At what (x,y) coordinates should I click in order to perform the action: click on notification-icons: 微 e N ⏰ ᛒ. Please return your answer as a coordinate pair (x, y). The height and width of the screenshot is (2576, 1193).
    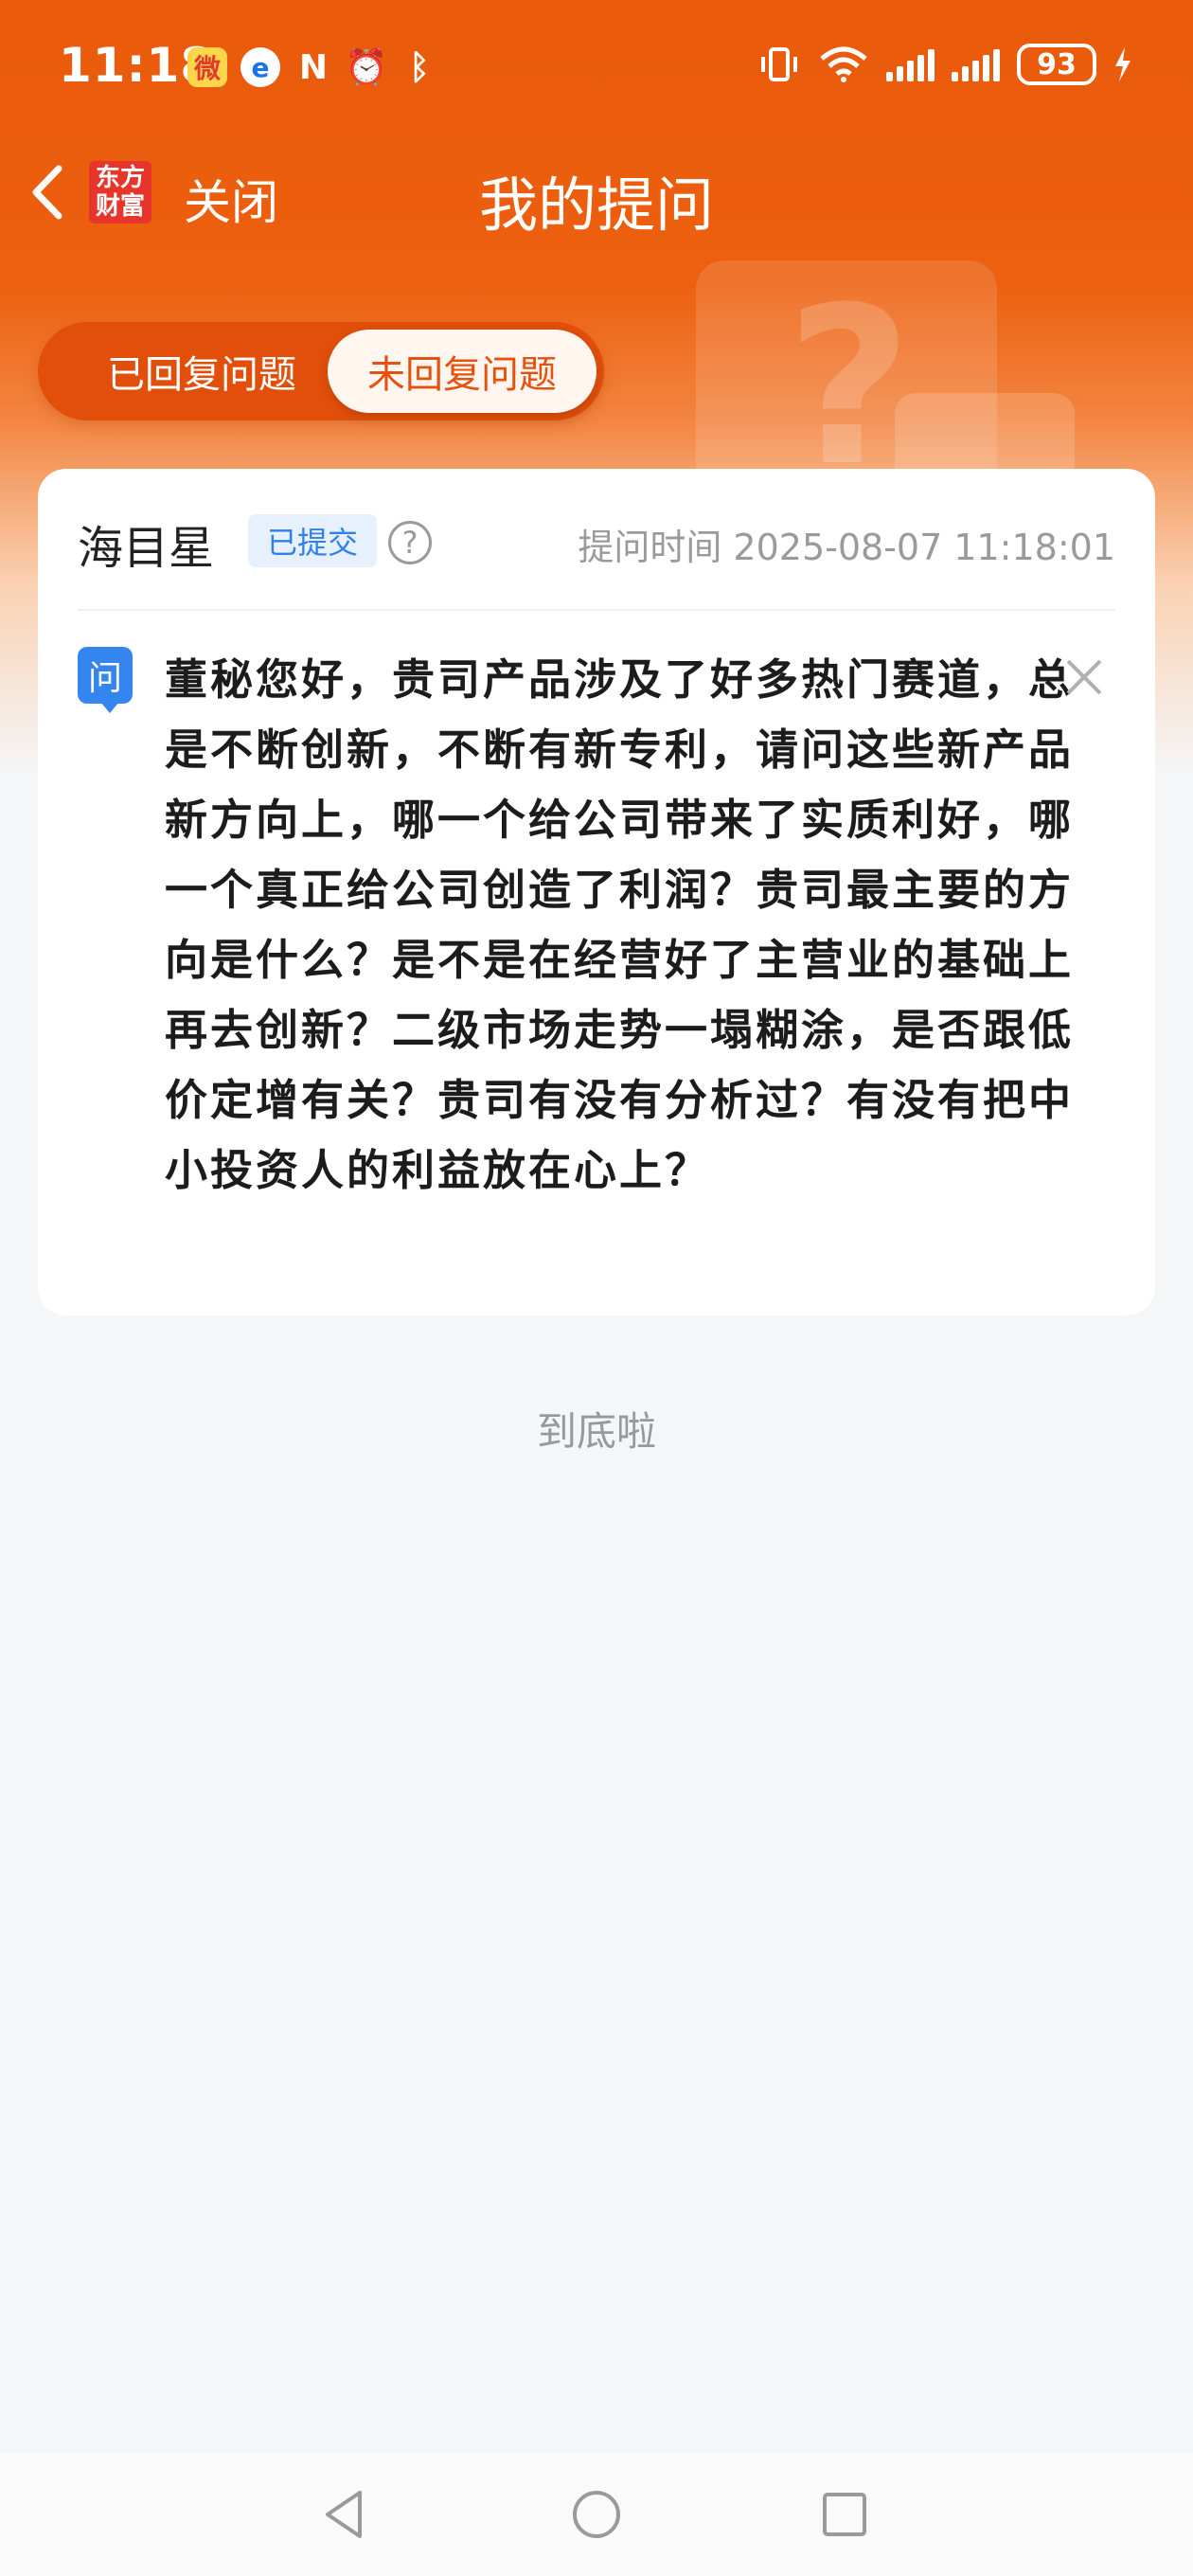
    Looking at the image, I should click on (313, 67).